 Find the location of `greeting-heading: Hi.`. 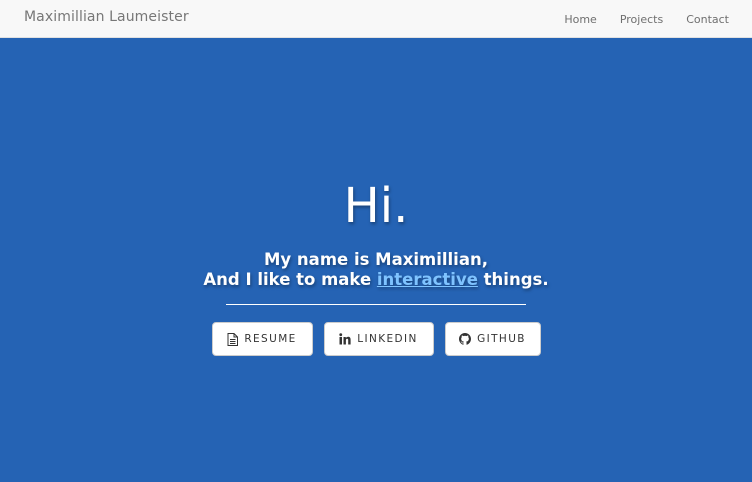

greeting-heading: Hi. is located at coordinates (376, 206).